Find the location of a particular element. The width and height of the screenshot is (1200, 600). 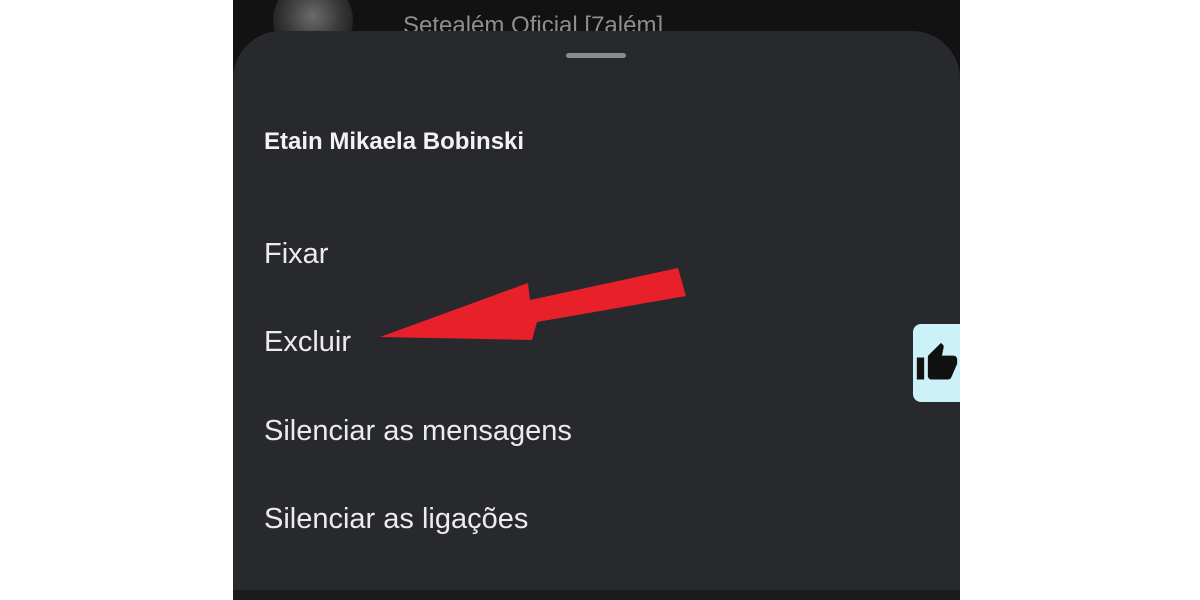

like-button is located at coordinates (936, 363).